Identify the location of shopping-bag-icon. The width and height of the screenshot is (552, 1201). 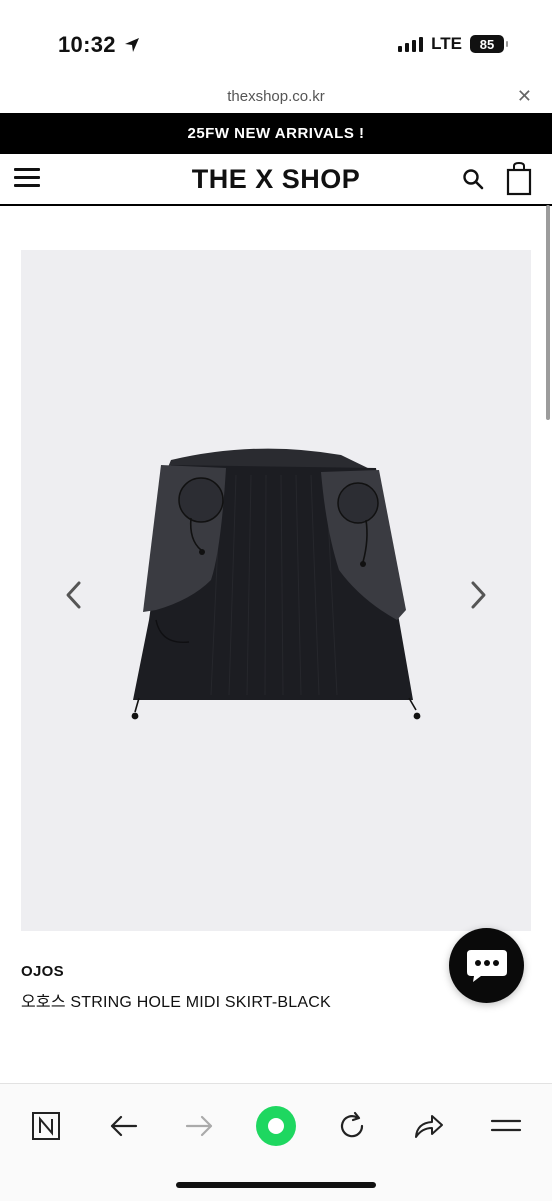
(519, 179).